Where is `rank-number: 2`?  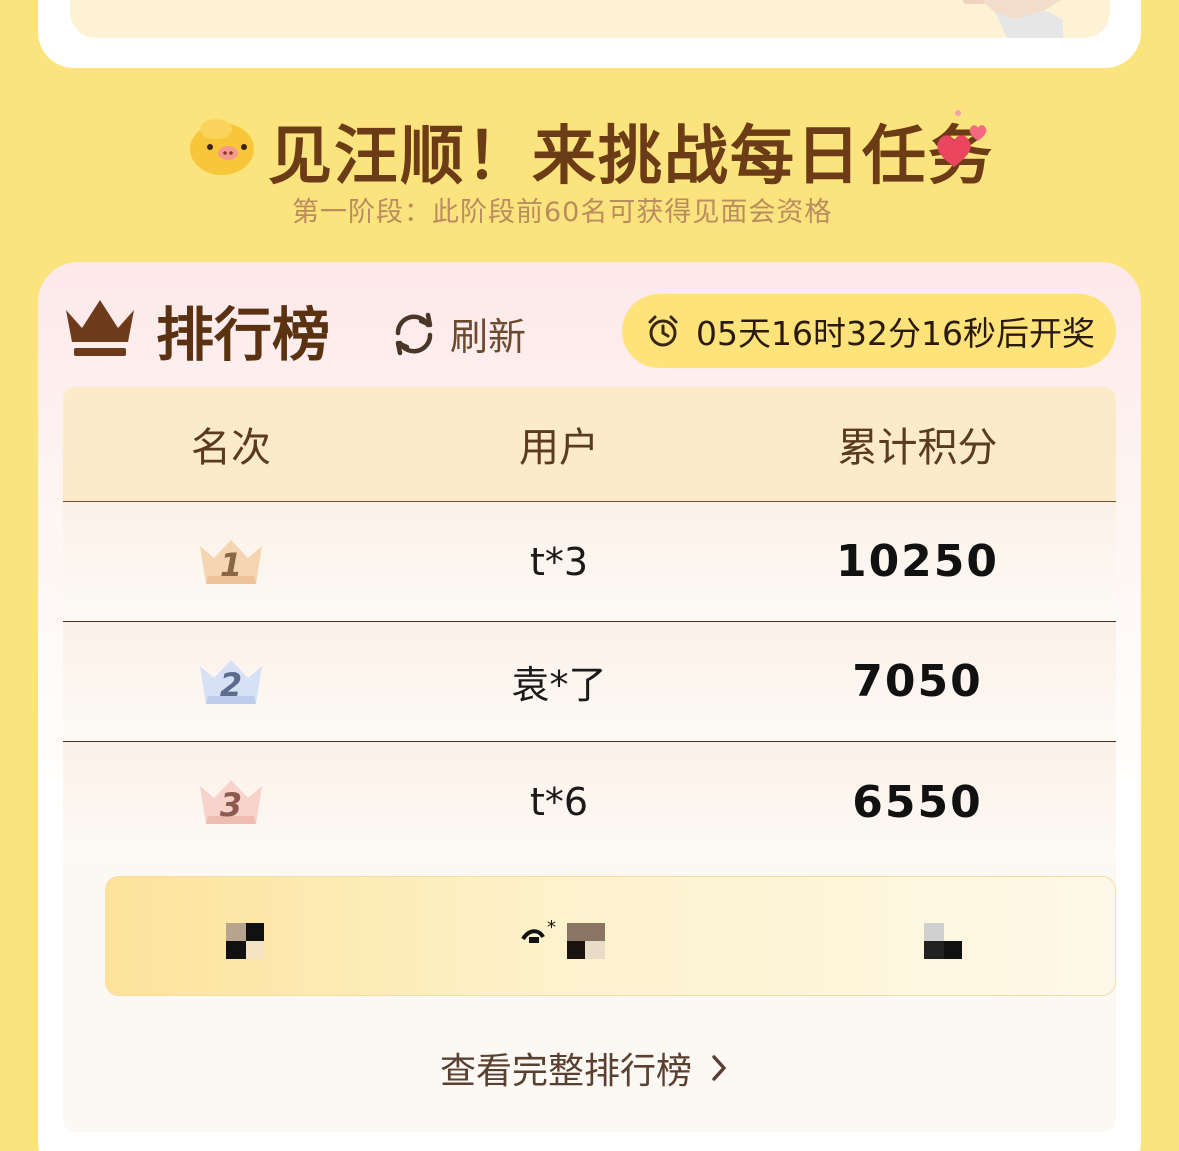
rank-number: 2 is located at coordinates (231, 684).